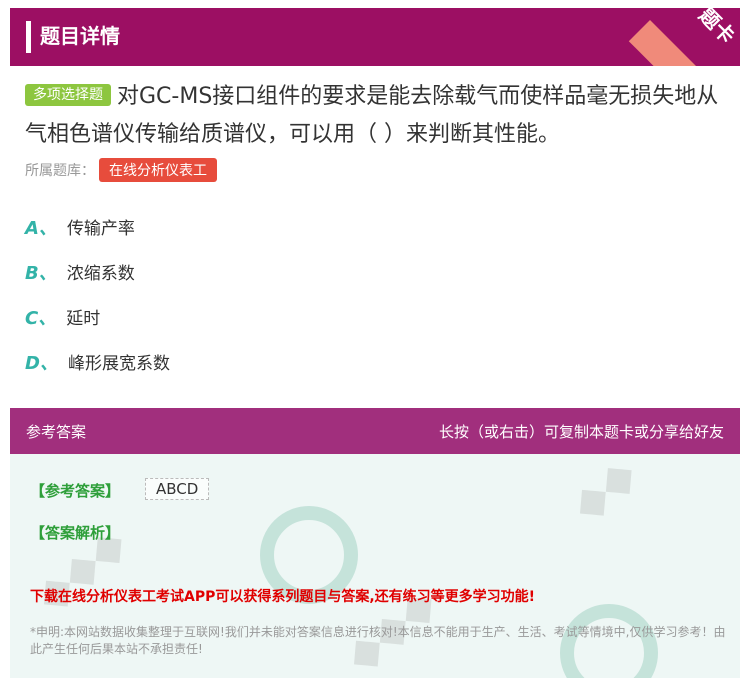 The width and height of the screenshot is (750, 678). What do you see at coordinates (100, 274) in the screenshot?
I see `option-text: 浓缩系数` at bounding box center [100, 274].